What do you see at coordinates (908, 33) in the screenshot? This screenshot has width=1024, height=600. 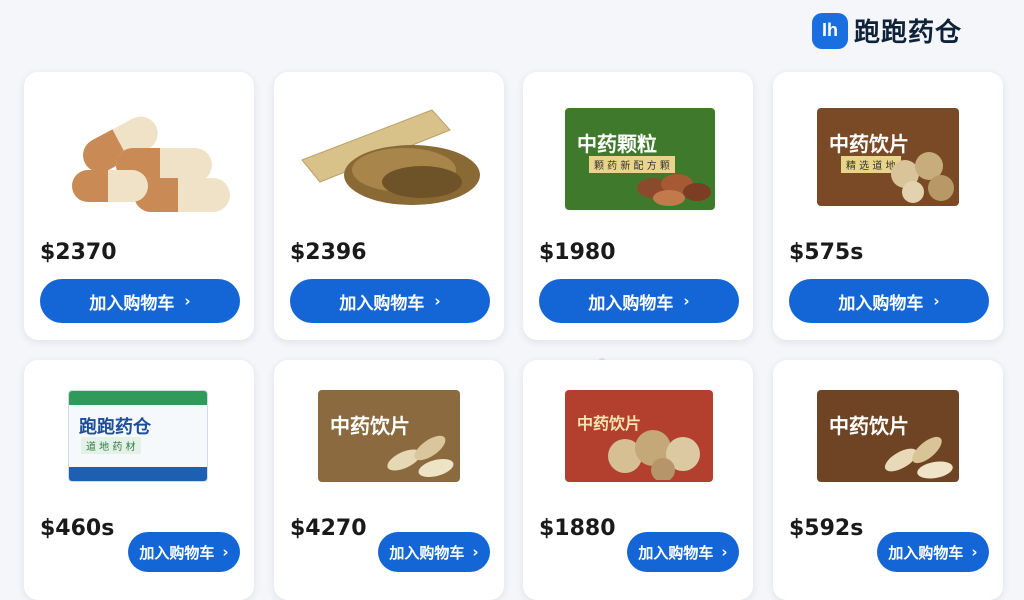 I see `brand-name: 跑跑药仓` at bounding box center [908, 33].